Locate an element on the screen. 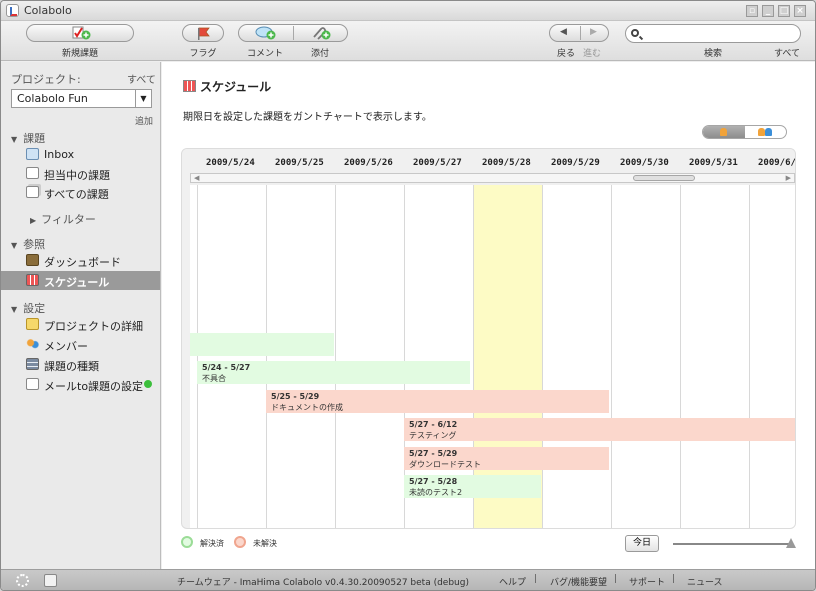  gantt-date-label: 2009/5/24 is located at coordinates (230, 163).